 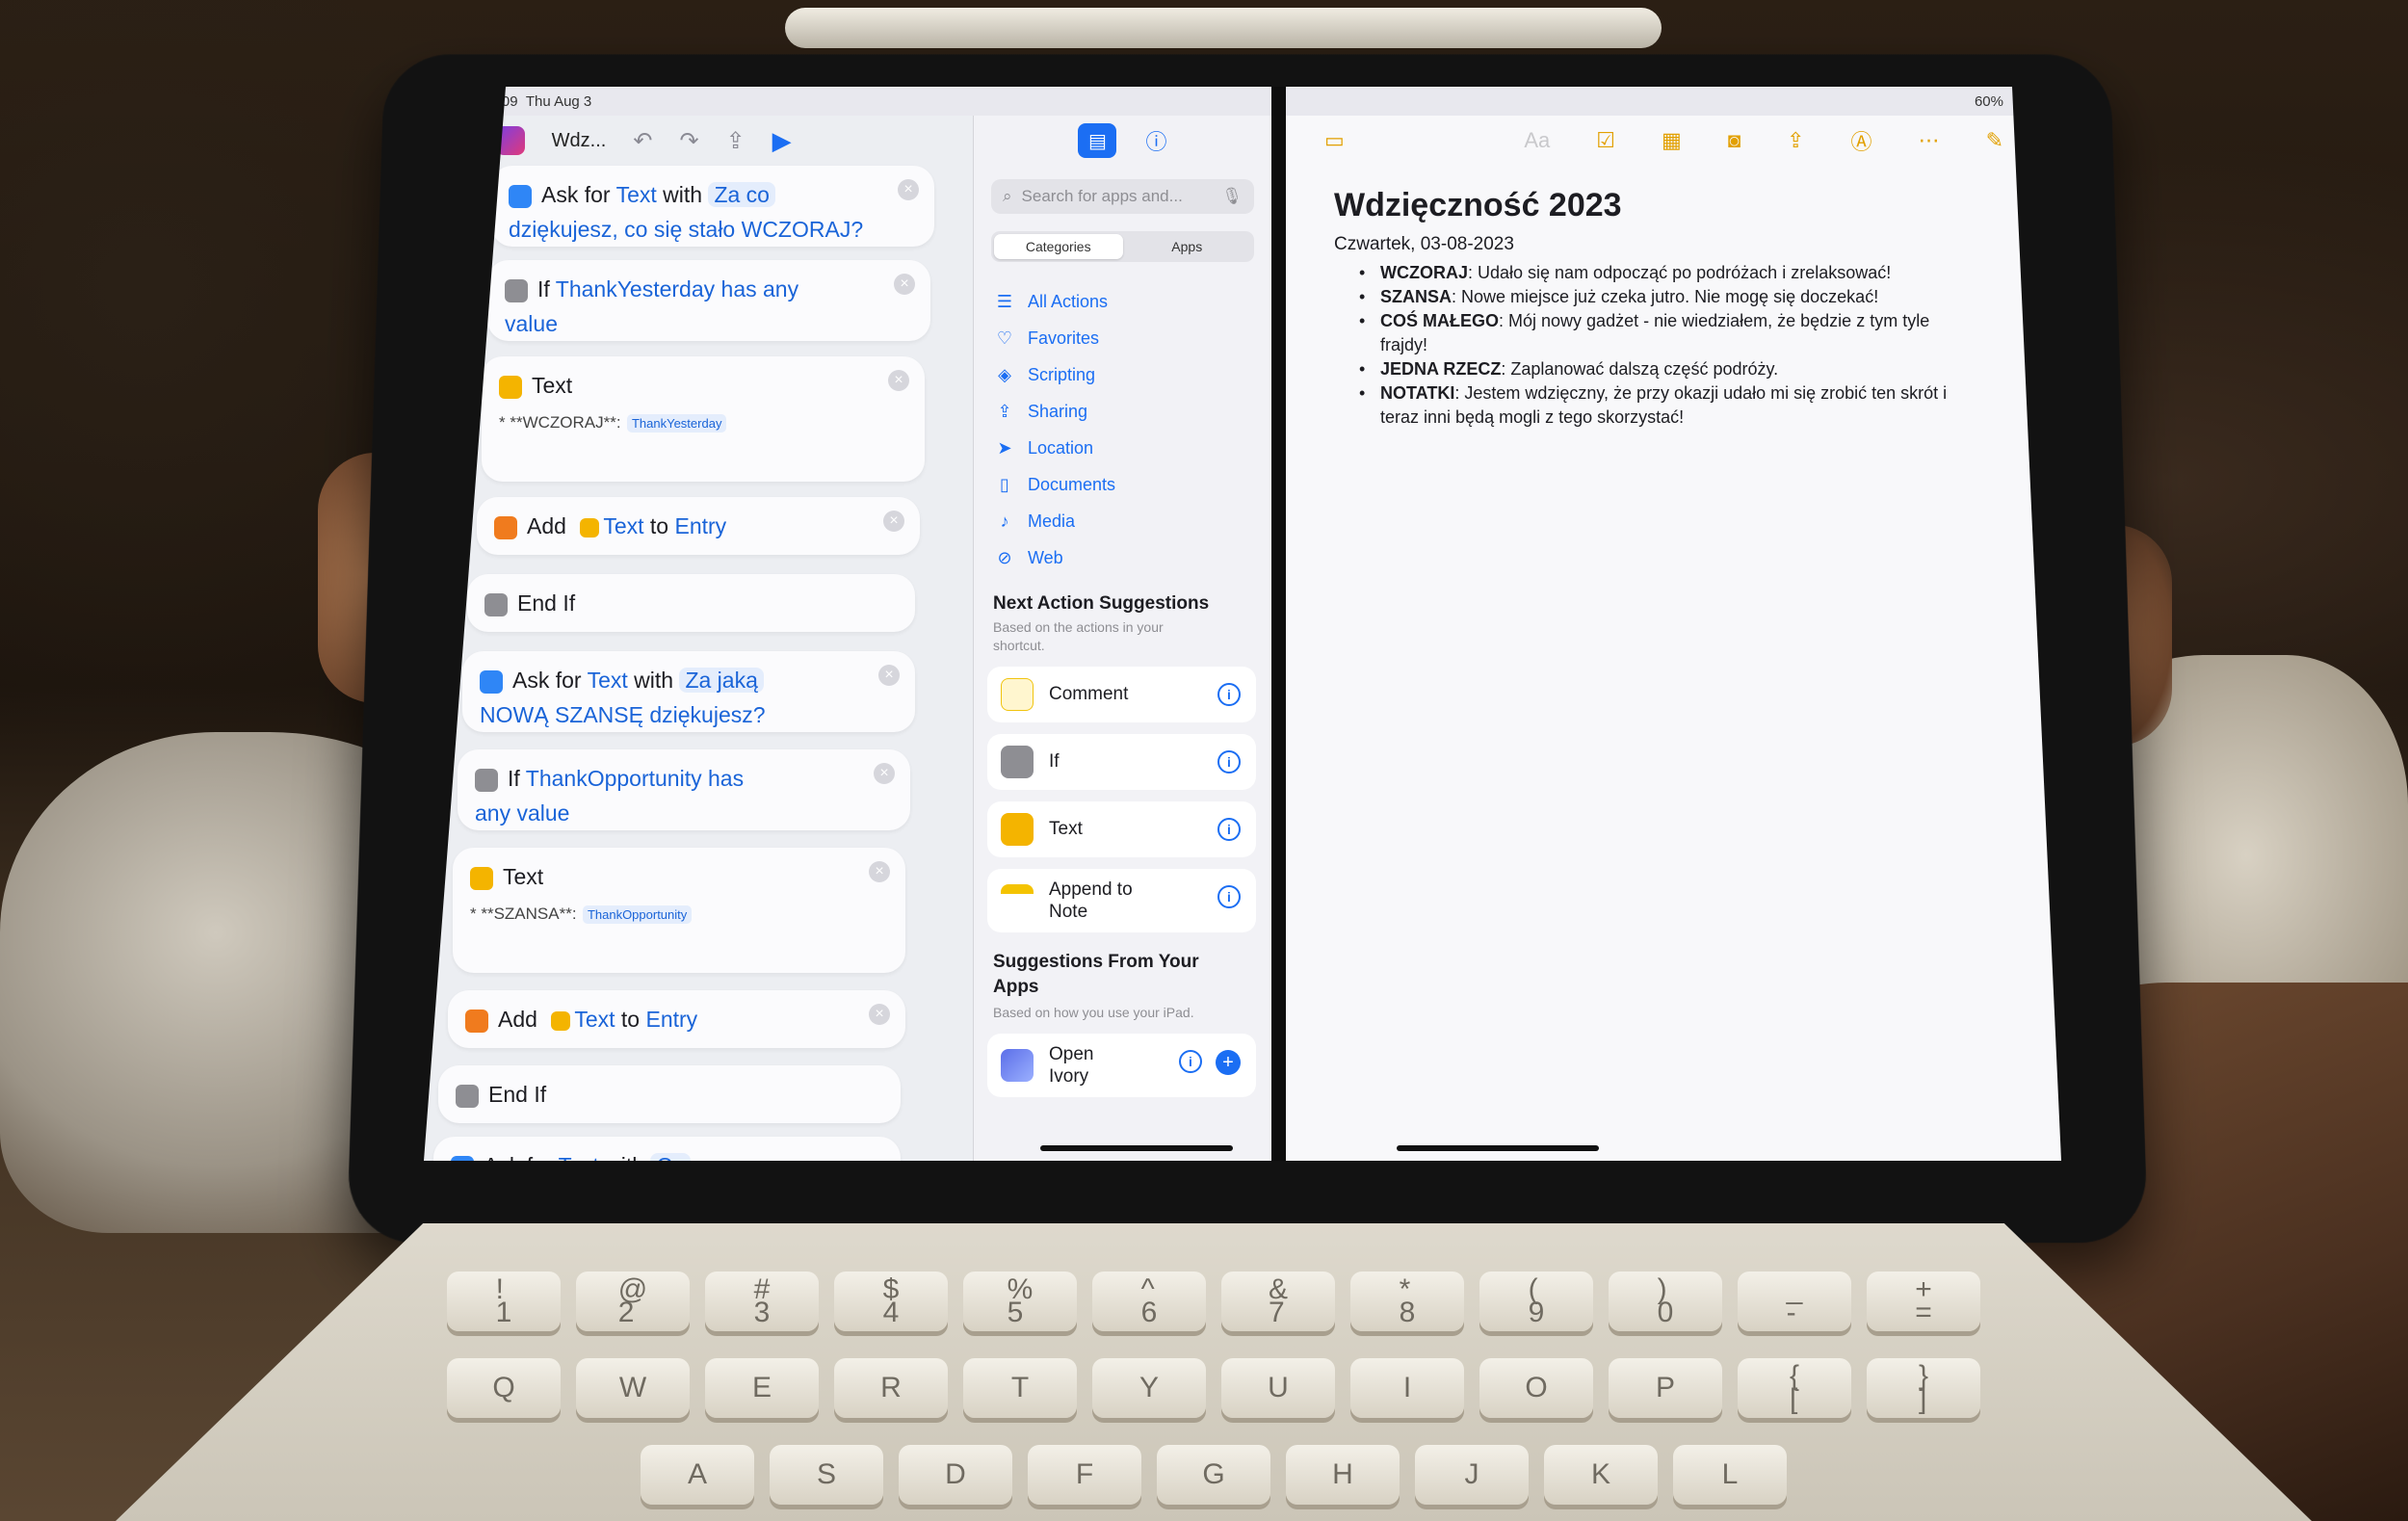 What do you see at coordinates (1213, 1475) in the screenshot?
I see `key: G` at bounding box center [1213, 1475].